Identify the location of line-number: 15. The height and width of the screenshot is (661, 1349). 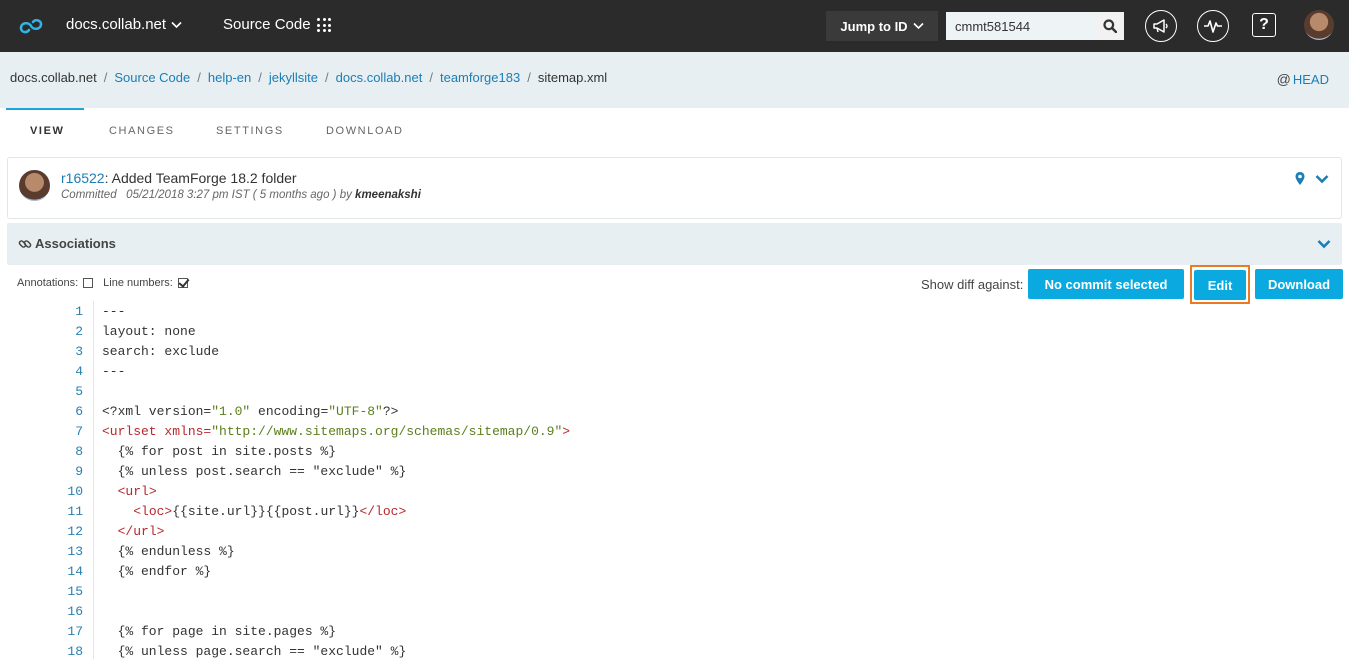
(41, 591).